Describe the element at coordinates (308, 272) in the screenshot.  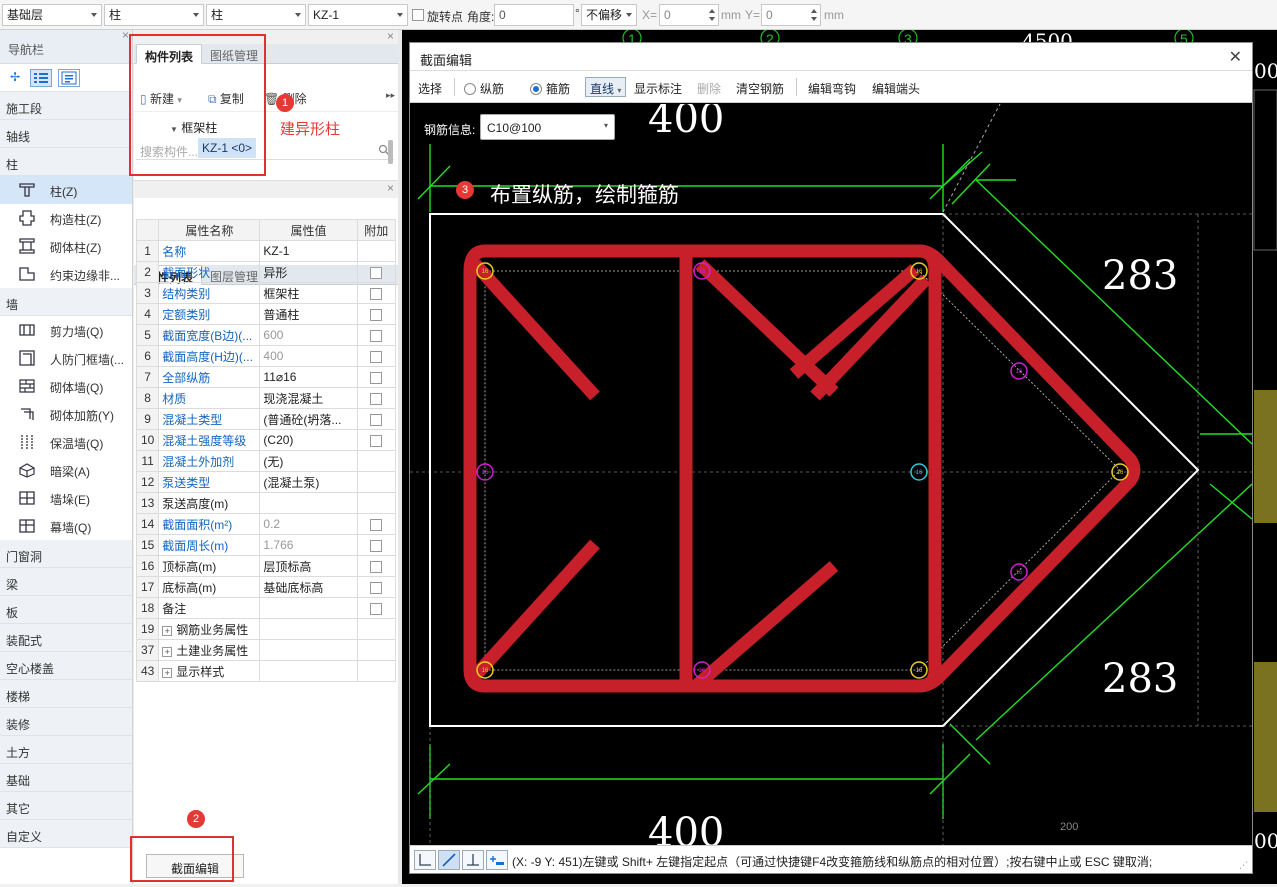
I see `property-value: 异形` at that location.